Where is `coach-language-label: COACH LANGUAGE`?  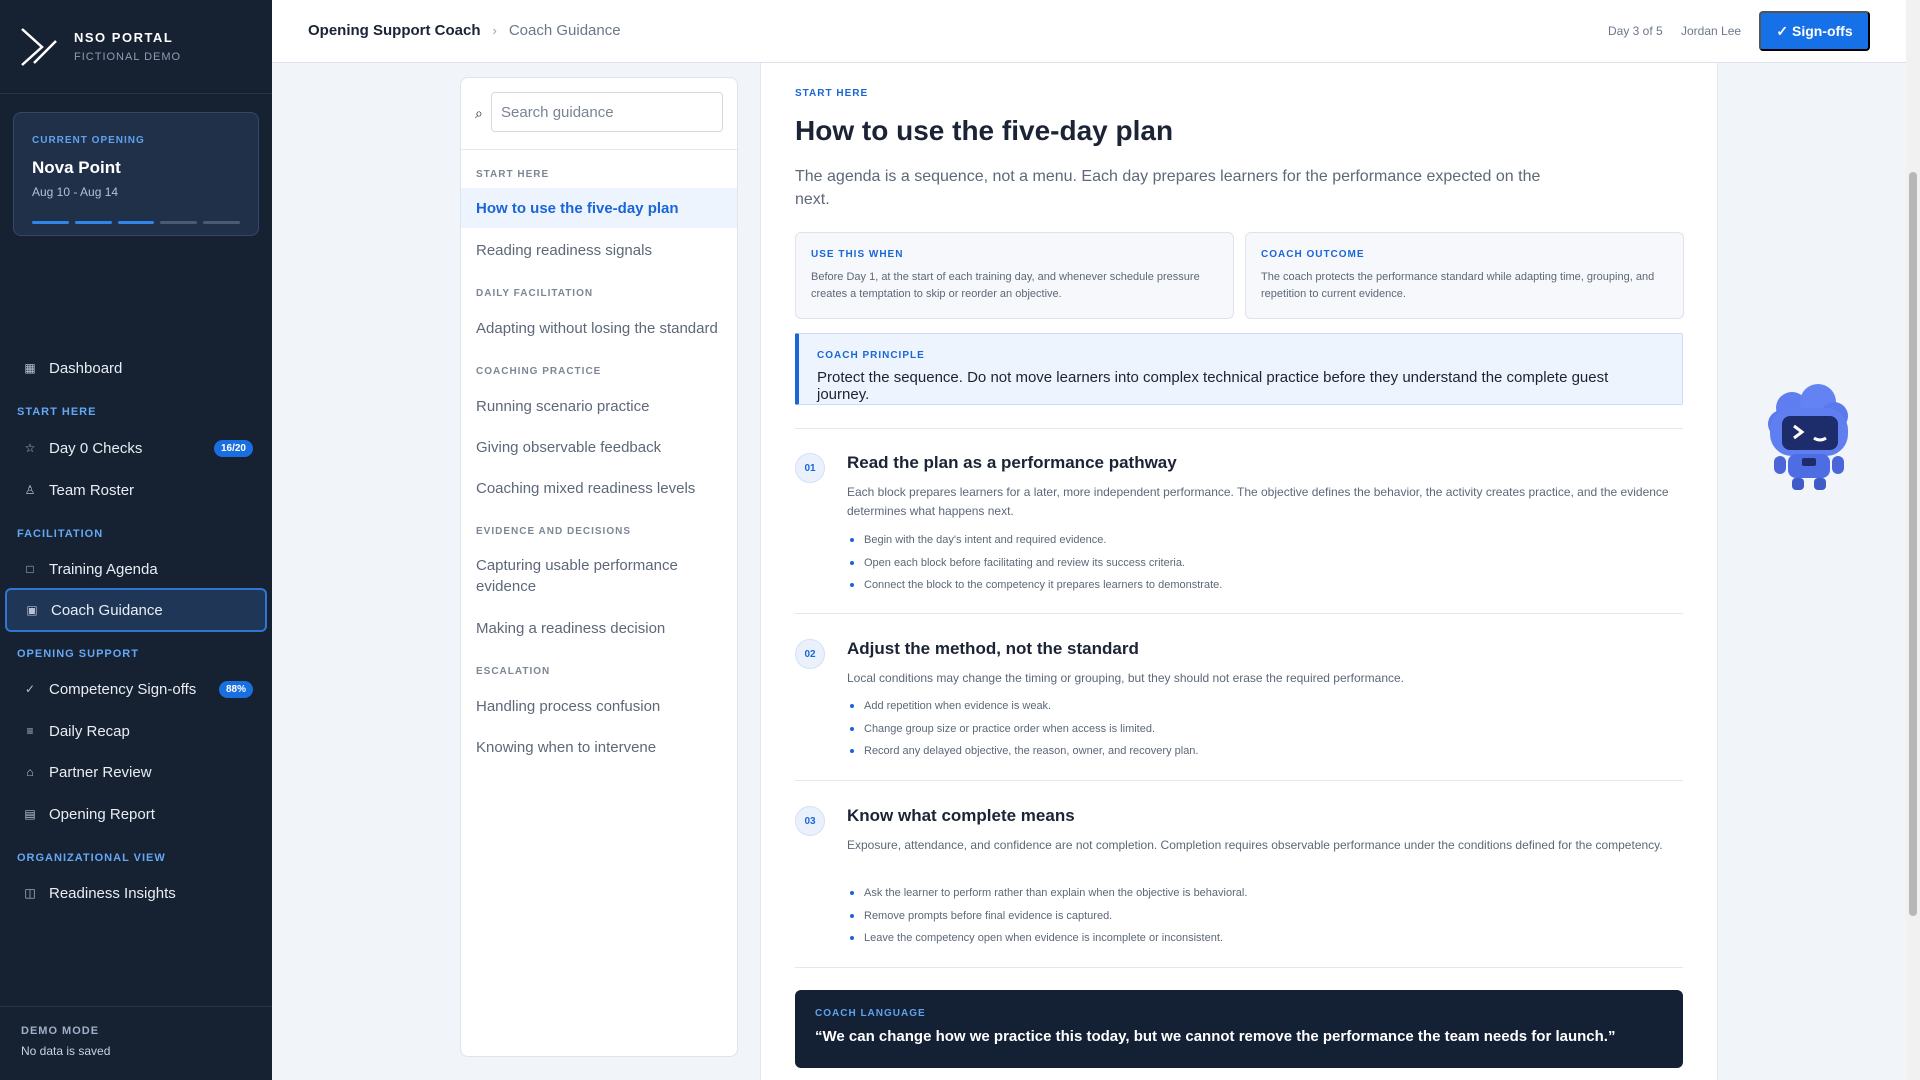
coach-language-label: COACH LANGUAGE is located at coordinates (870, 1013).